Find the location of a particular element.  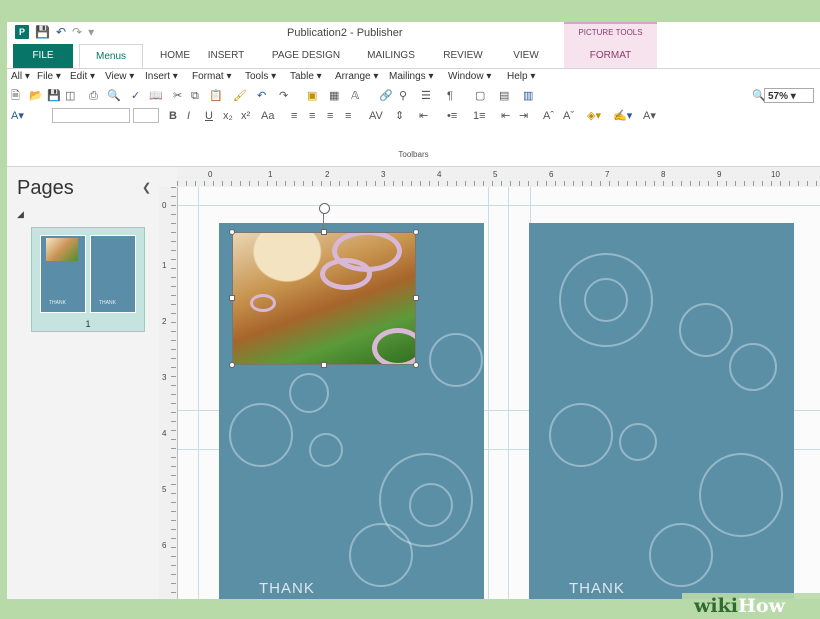

zoom-level-field: 57% ▾ is located at coordinates (789, 95).